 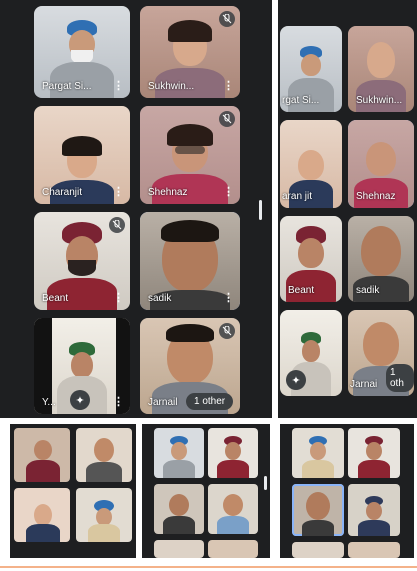 I want to click on participant-tile-sadik: sadik, so click(x=381, y=259).